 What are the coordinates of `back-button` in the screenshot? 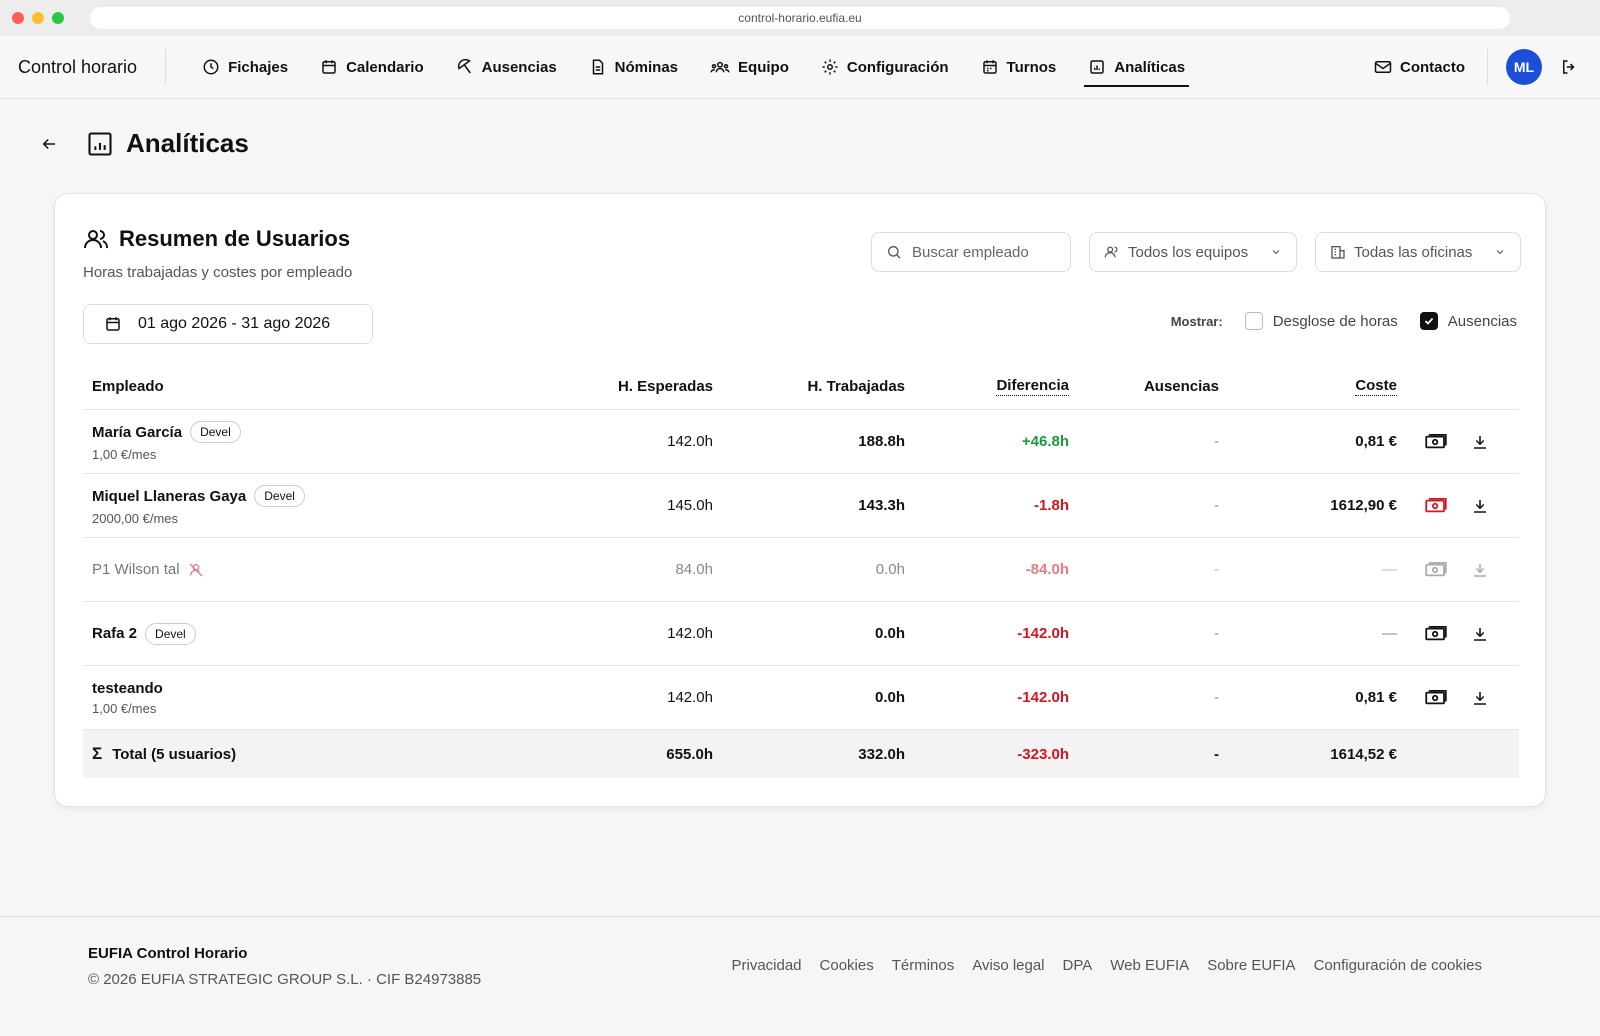 It's located at (50, 144).